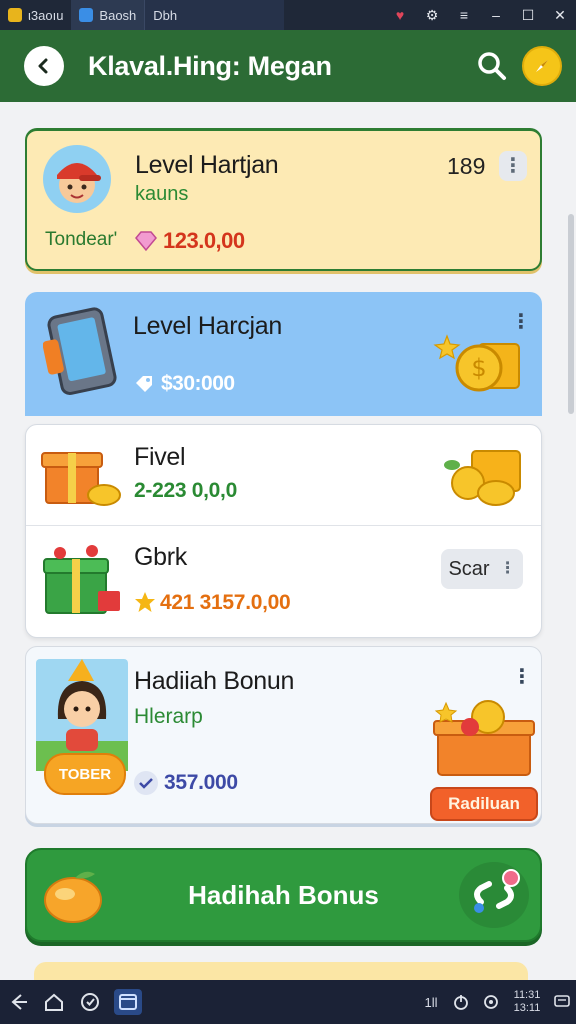 The image size is (576, 1024). Describe the element at coordinates (214, 681) in the screenshot. I see `card-title: Hadiiah Bonun` at that location.